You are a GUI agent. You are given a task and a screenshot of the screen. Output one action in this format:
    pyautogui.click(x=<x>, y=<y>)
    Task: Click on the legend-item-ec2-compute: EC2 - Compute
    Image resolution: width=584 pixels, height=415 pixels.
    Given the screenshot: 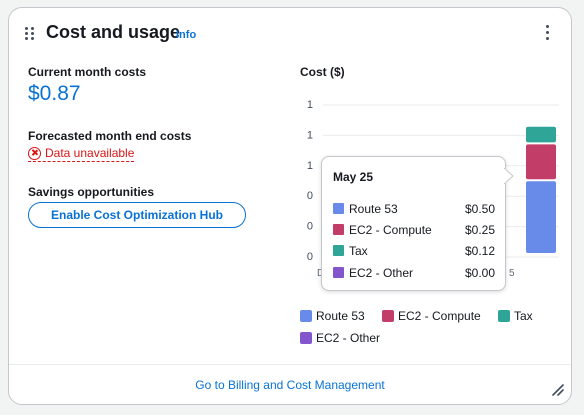 What is the action you would take?
    pyautogui.click(x=438, y=316)
    